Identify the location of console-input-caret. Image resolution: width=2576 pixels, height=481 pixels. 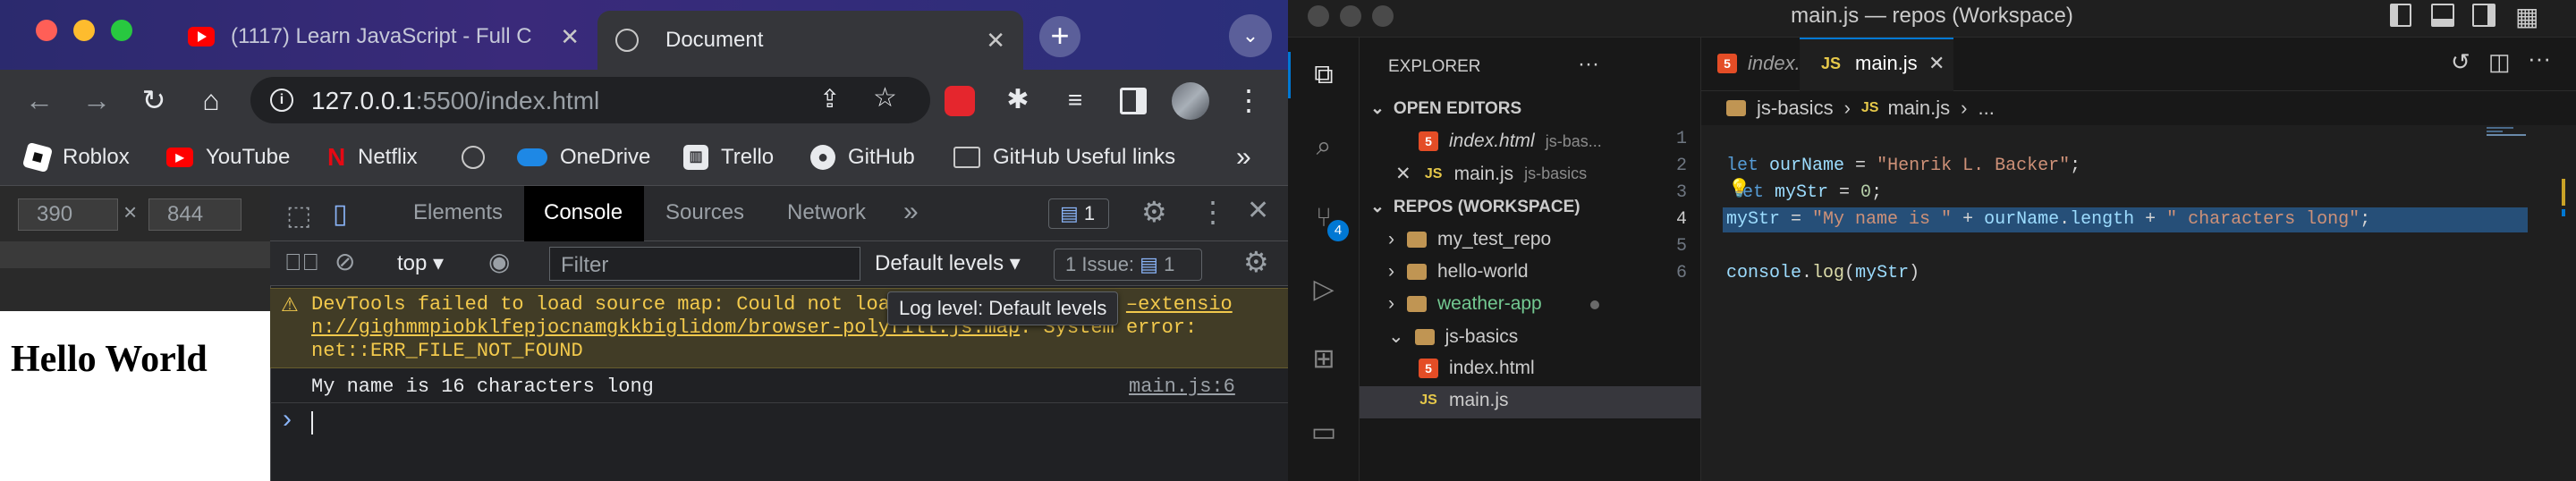
(312, 423).